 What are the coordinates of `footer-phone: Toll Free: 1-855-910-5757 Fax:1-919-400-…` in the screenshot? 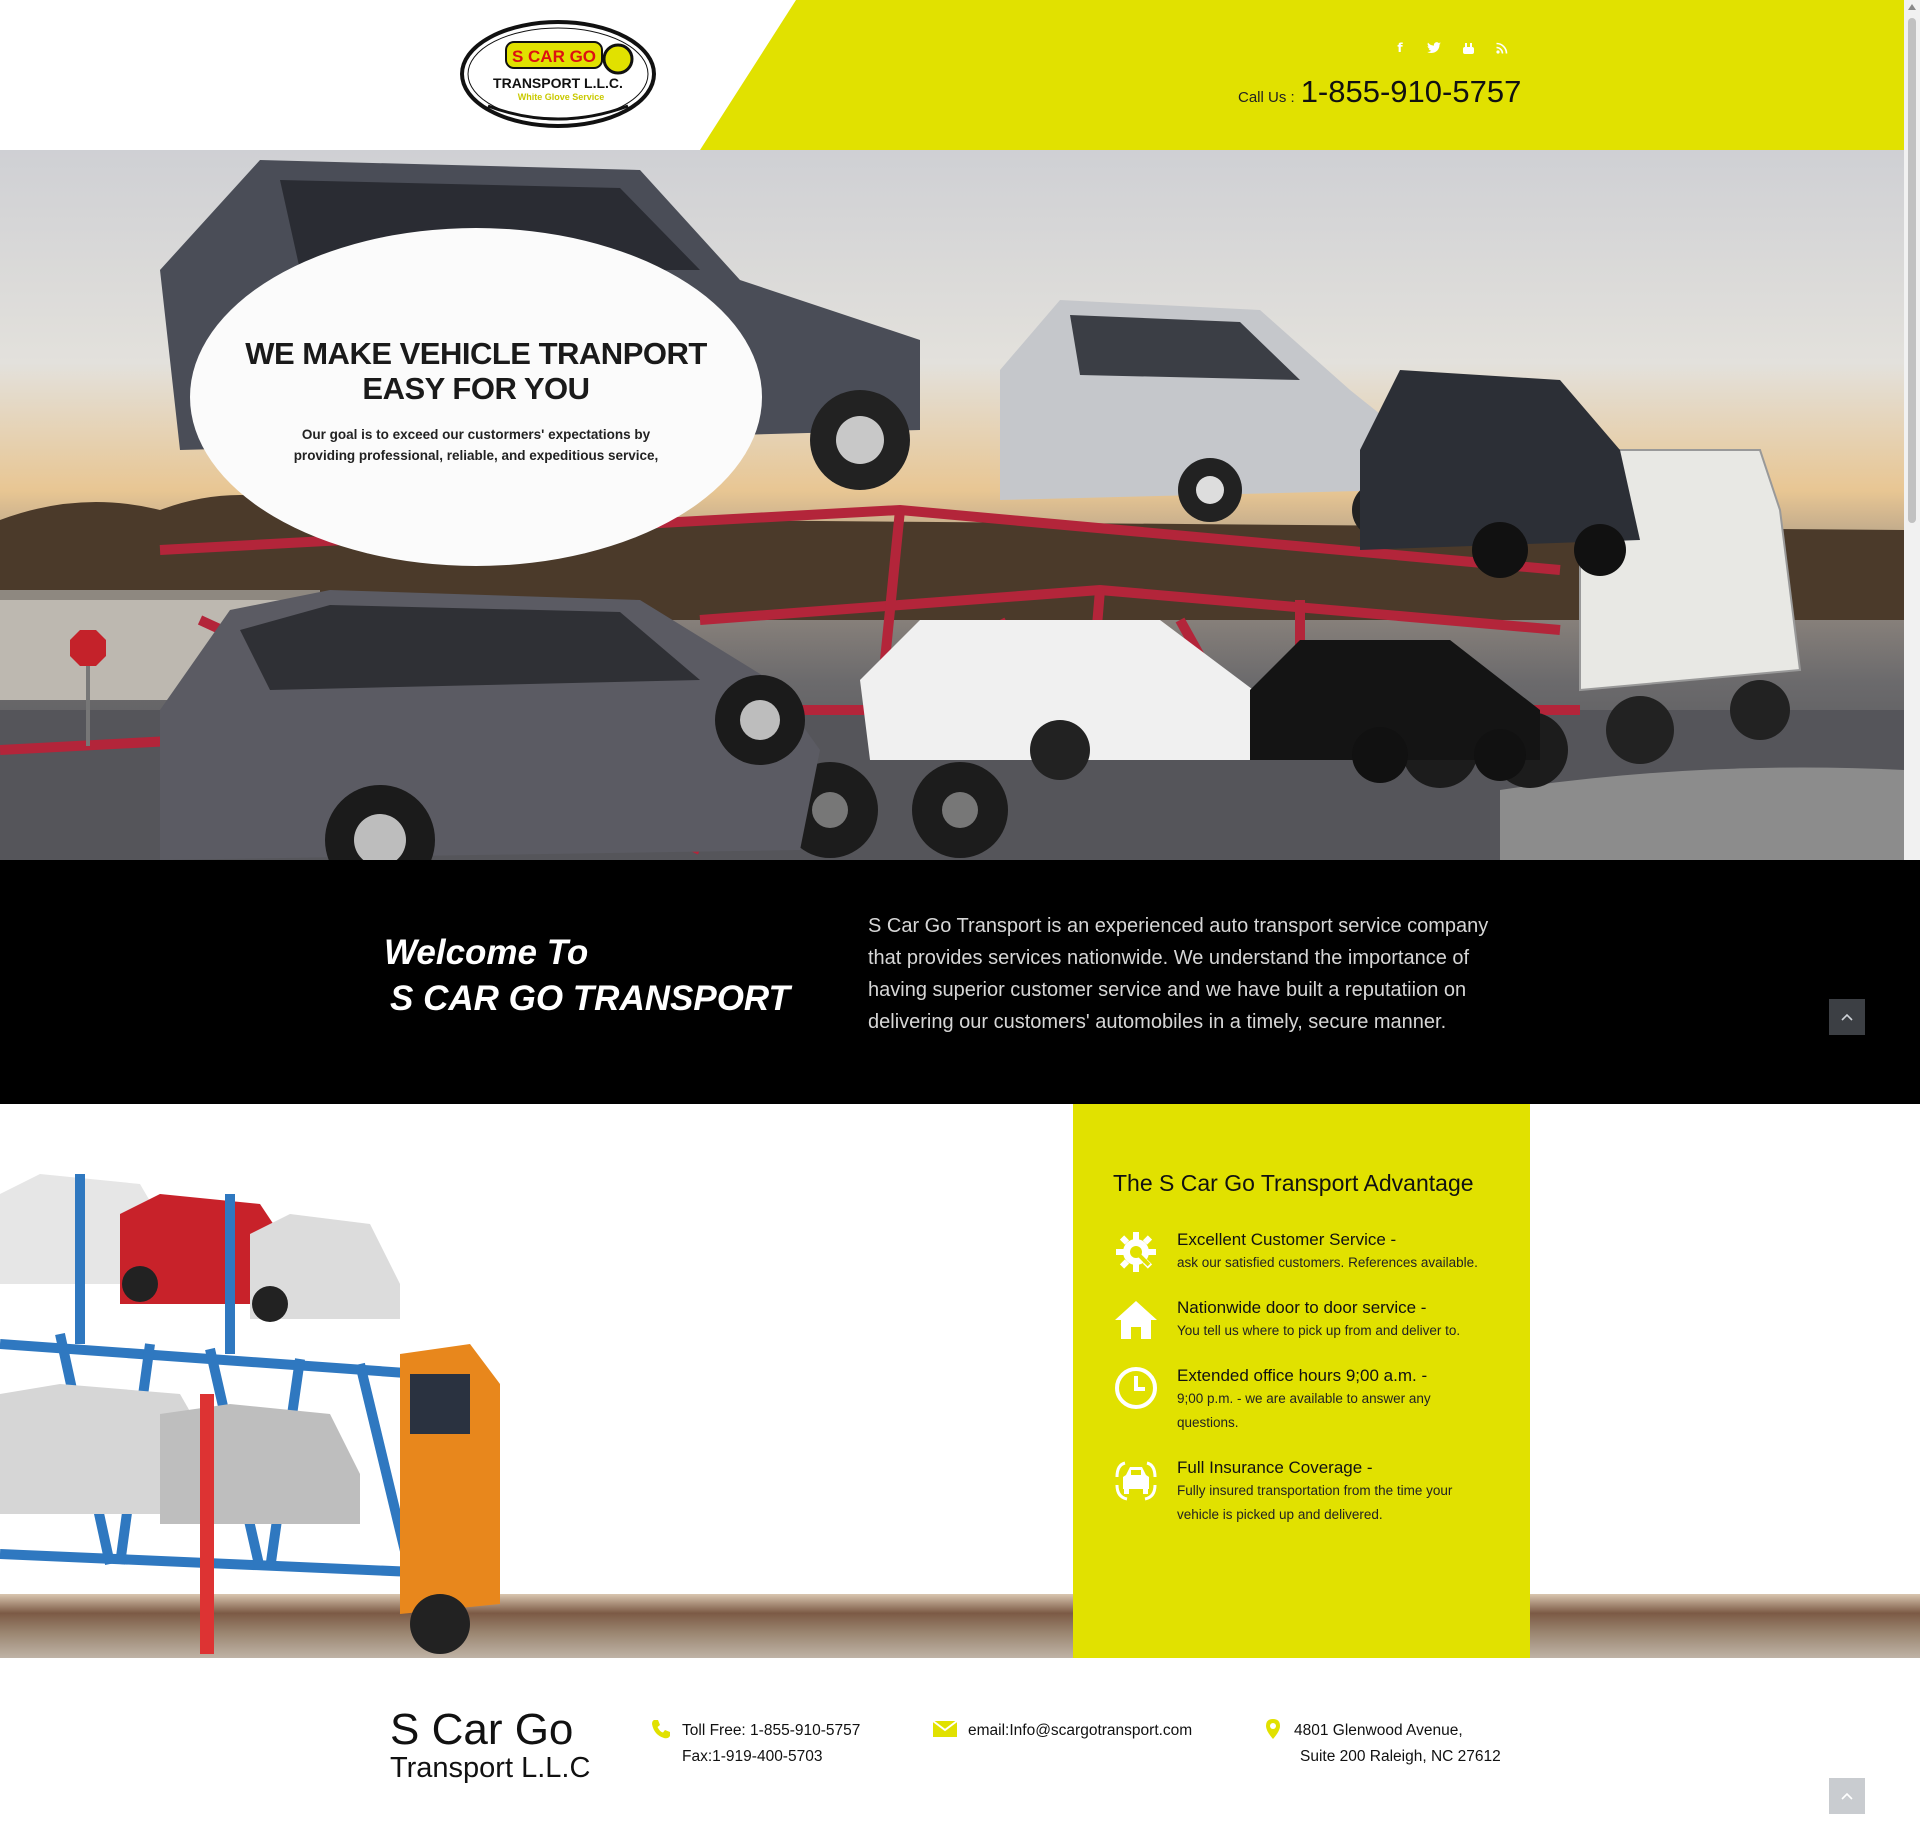 It's located at (755, 1744).